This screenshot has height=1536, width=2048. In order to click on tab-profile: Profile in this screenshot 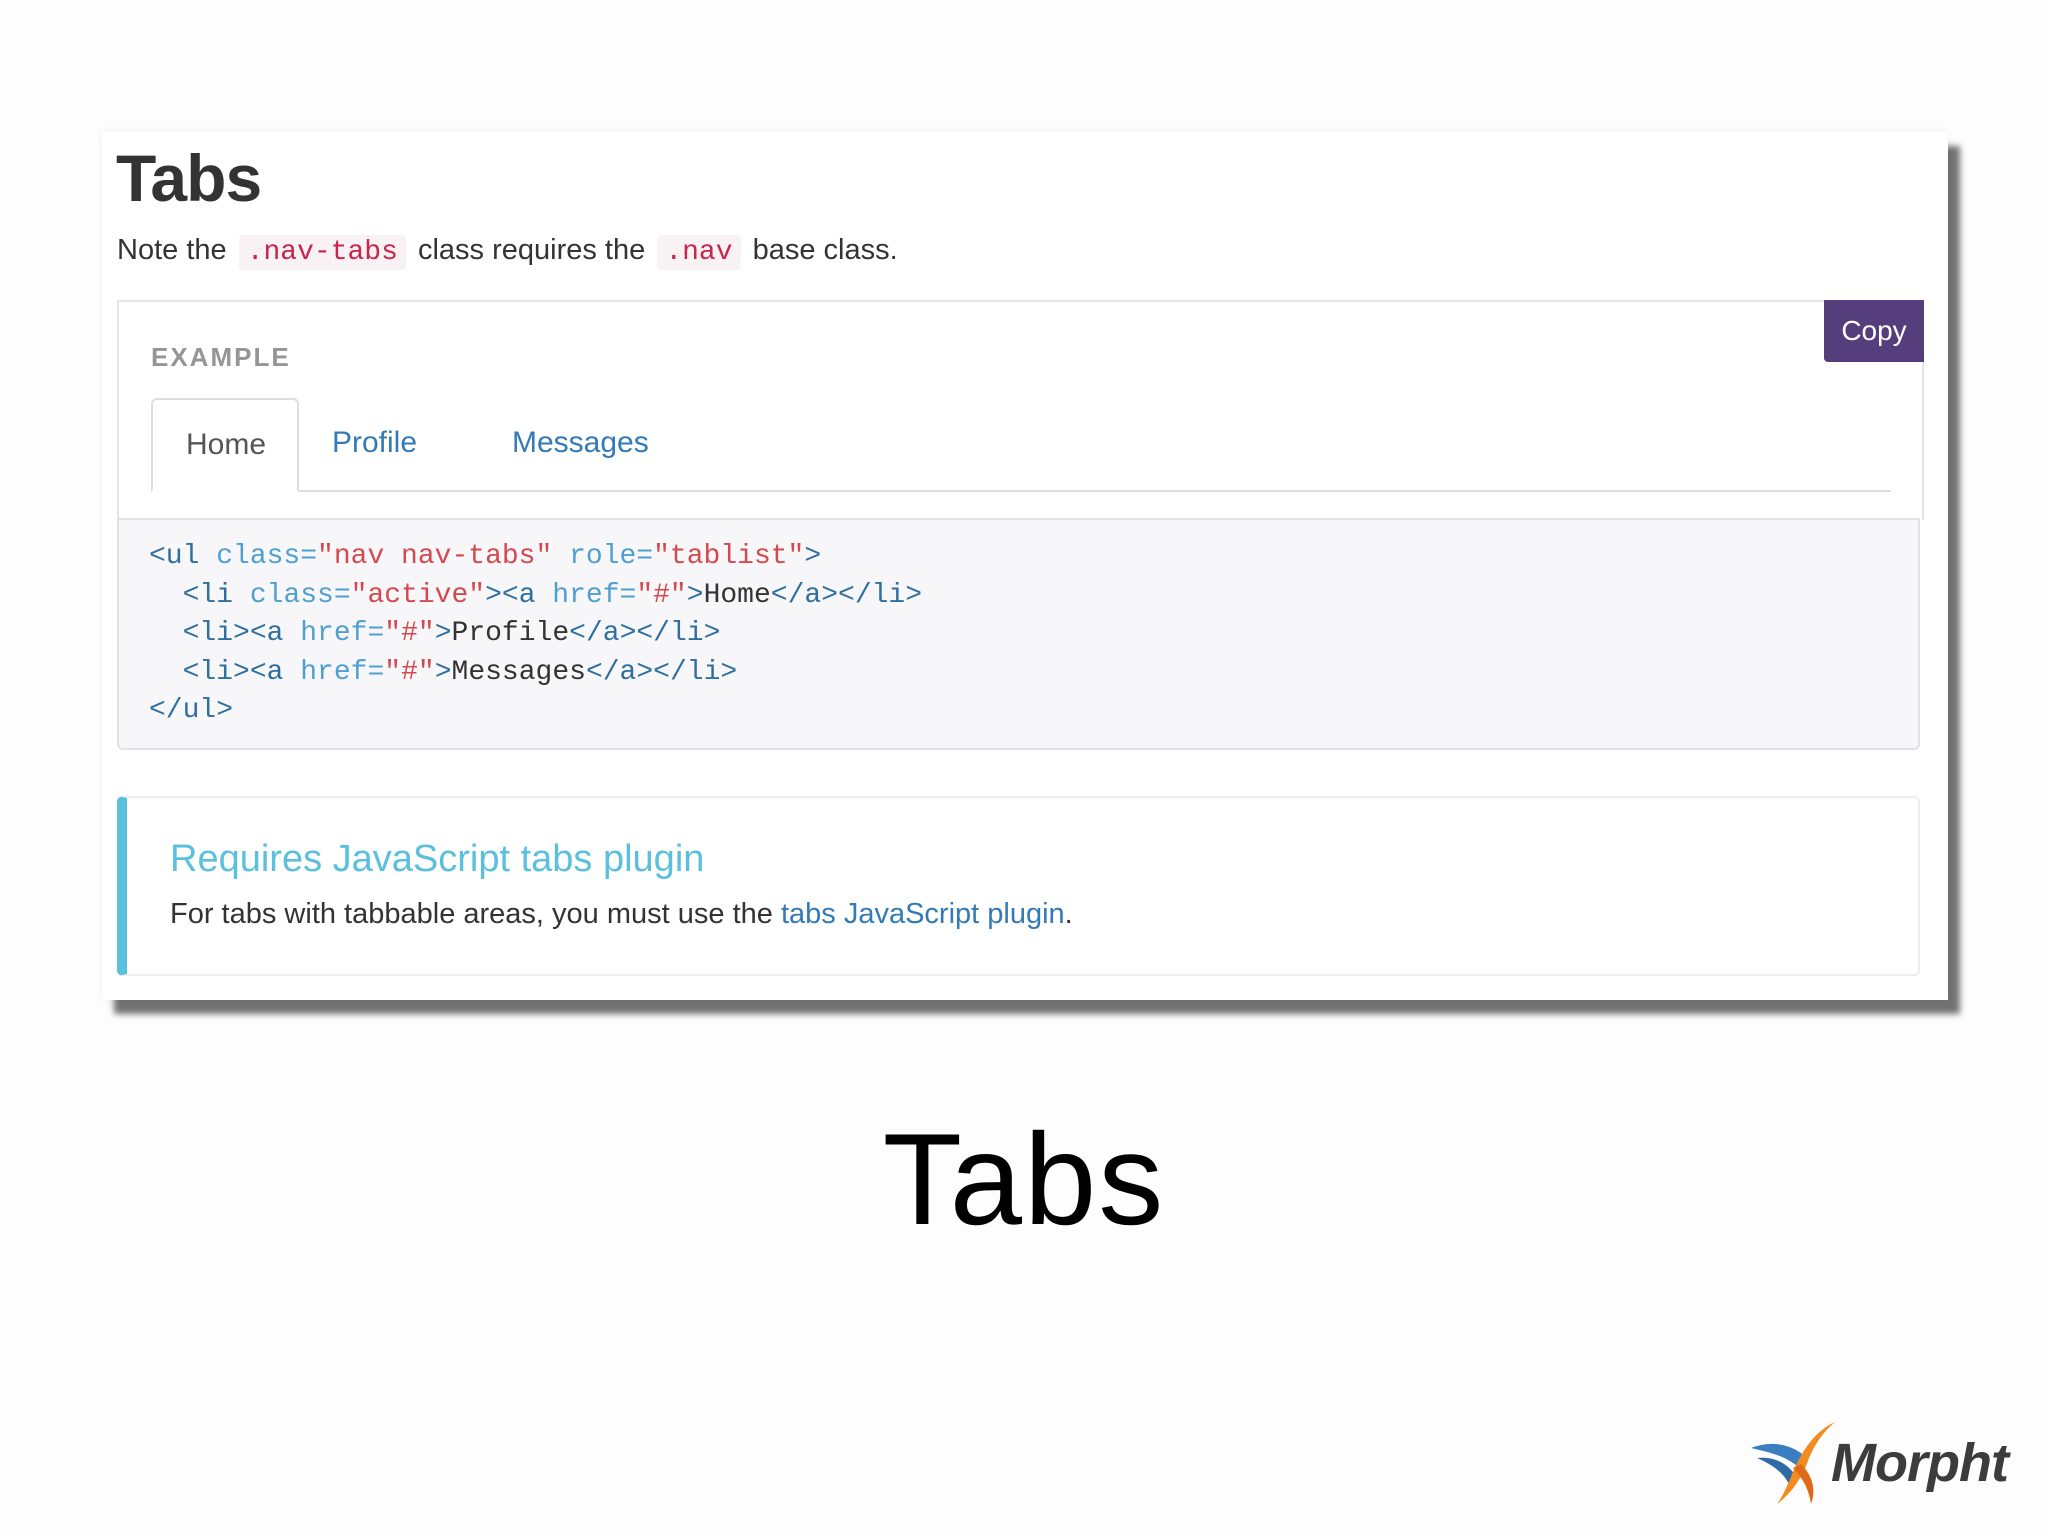, I will do `click(374, 443)`.